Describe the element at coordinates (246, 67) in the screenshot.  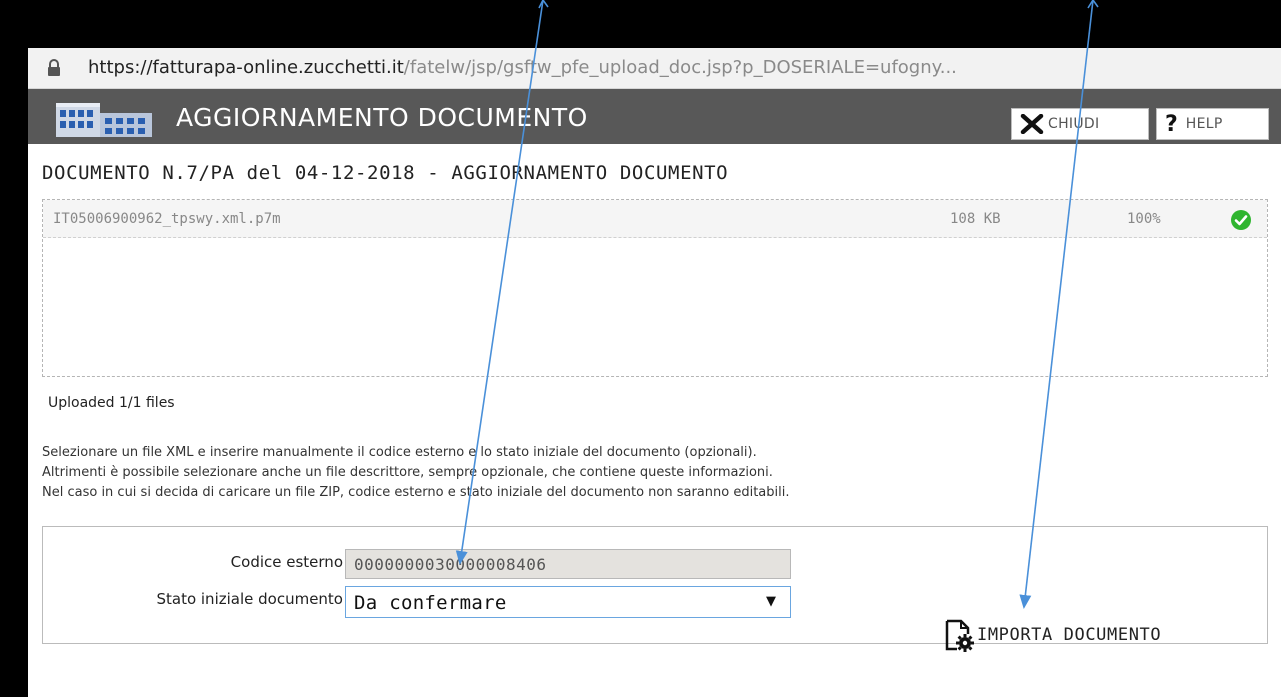
I see `url-host: https://fatturapa-online.zucchetti.it` at that location.